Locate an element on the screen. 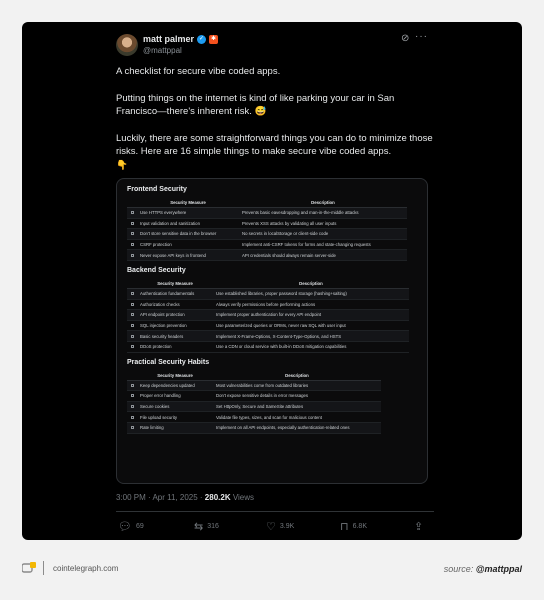 This screenshot has width=544, height=600. measure-cell: File upload security is located at coordinates (175, 417).